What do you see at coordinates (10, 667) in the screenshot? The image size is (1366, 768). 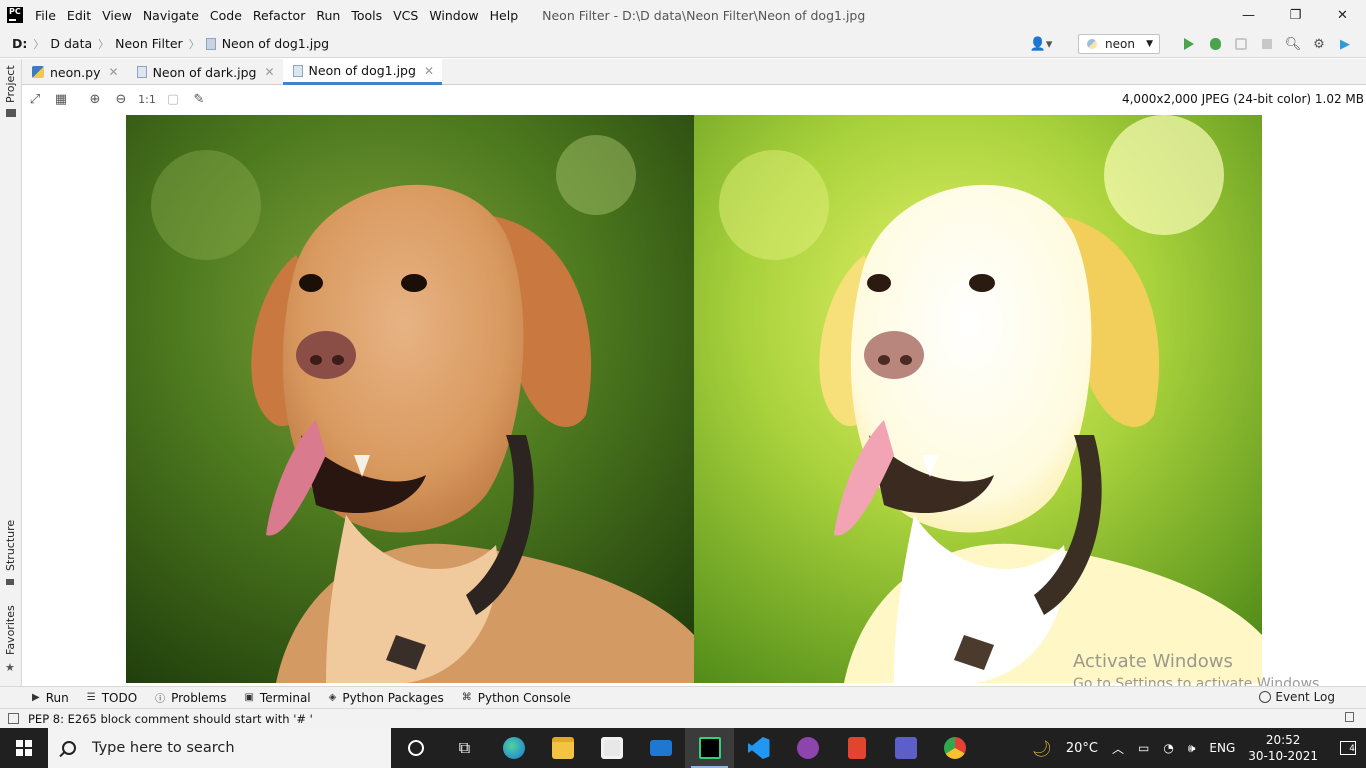 I see `star-icon: ★` at bounding box center [10, 667].